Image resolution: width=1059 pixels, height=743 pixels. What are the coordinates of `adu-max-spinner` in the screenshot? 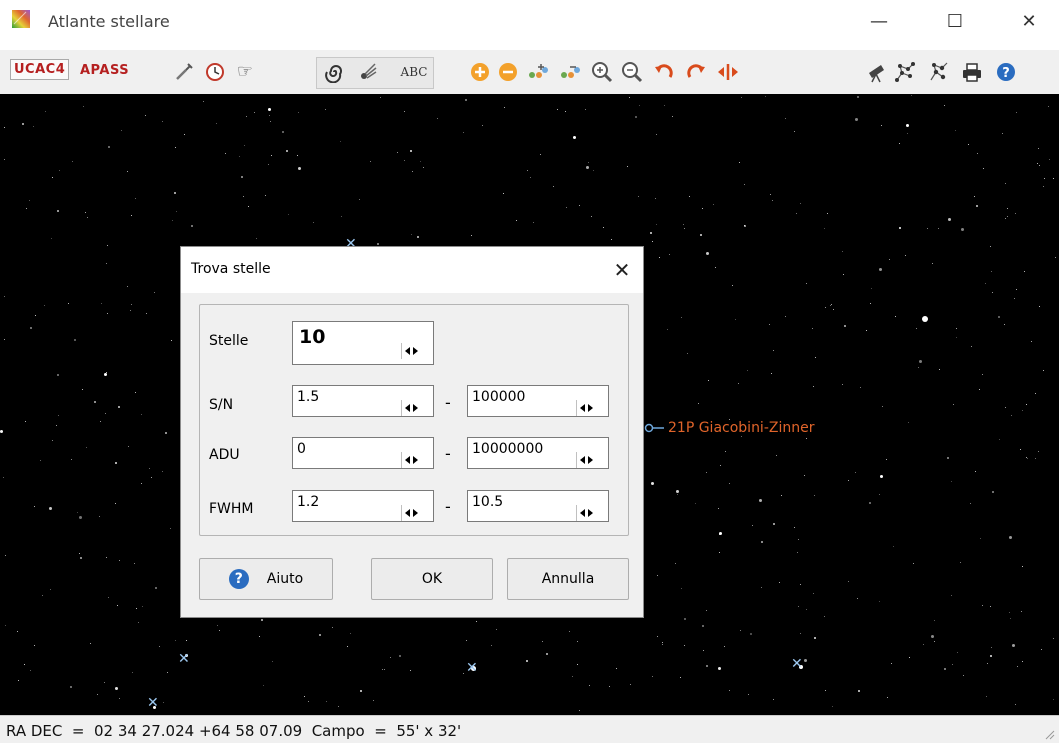 It's located at (585, 460).